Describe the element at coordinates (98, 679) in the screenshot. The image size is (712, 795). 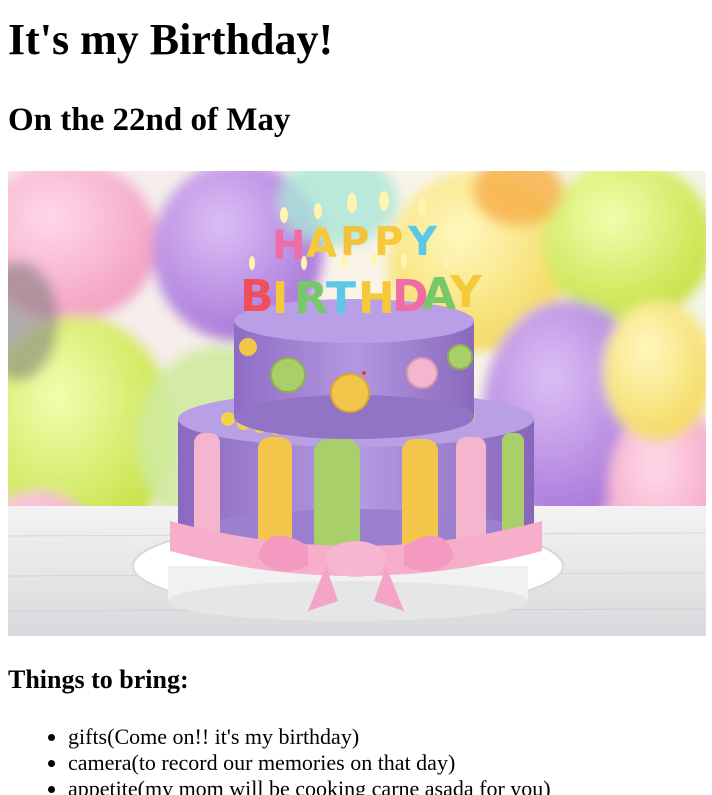
I see `things-to-bring-heading: Things to bring:` at that location.